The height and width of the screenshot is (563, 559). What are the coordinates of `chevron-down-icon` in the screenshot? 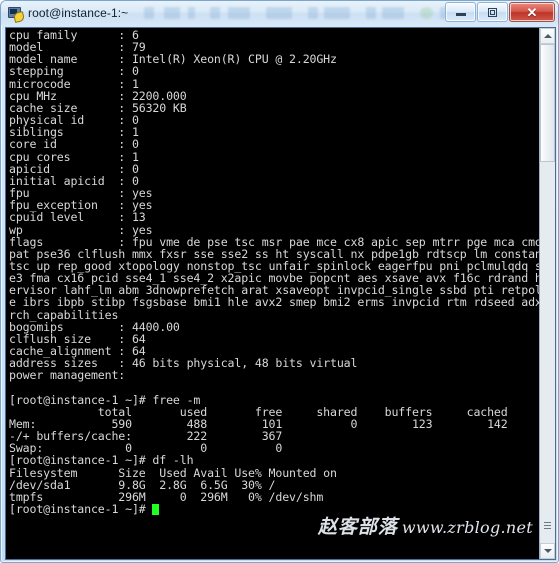 It's located at (547, 551).